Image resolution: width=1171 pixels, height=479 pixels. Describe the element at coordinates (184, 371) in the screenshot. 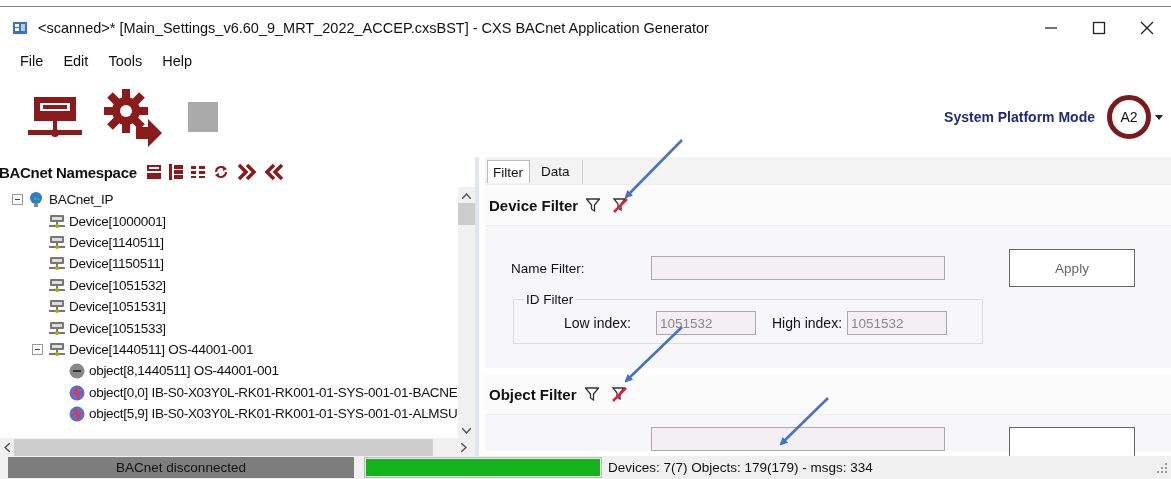

I see `tree-item: object[8,1440511] OS-44001-001` at that location.